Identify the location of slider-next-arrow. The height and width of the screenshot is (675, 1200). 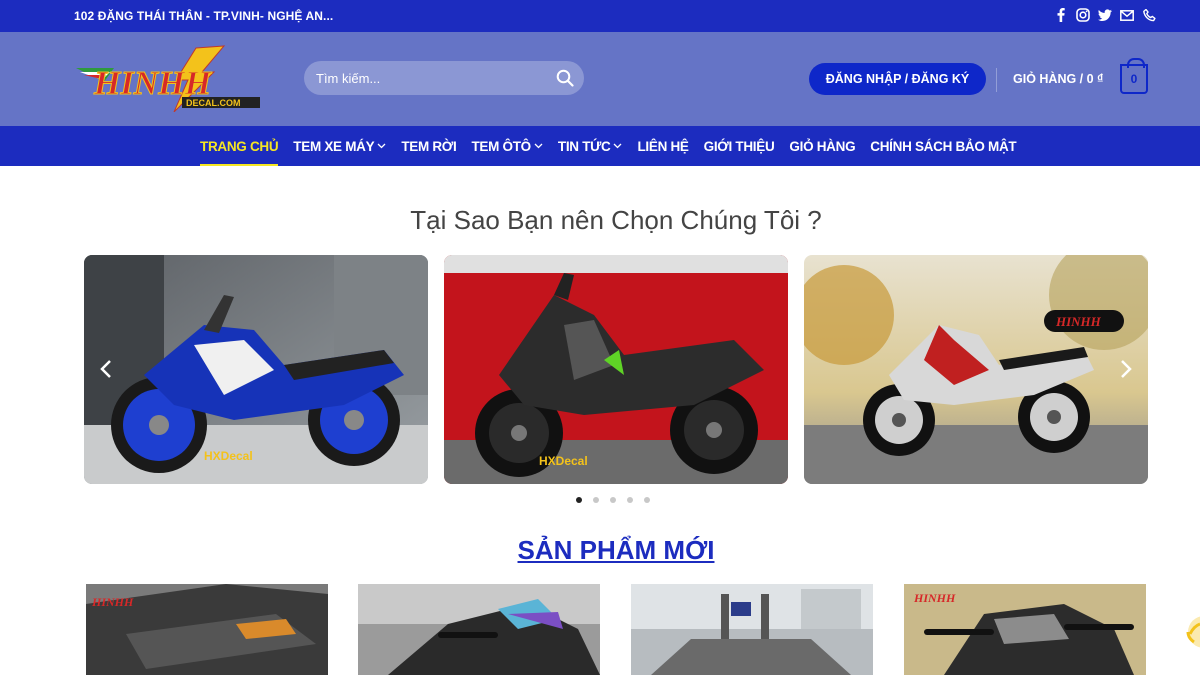
(1126, 369).